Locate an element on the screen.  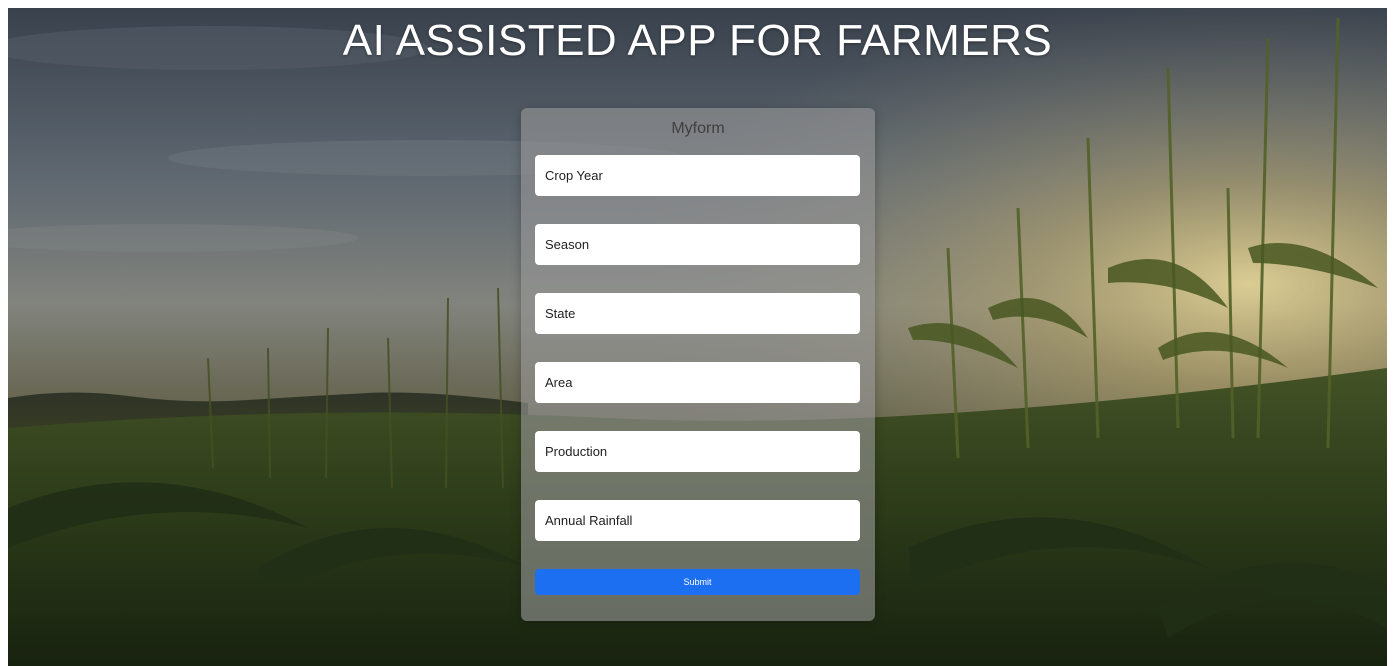
annual-rainfall-input is located at coordinates (697, 520).